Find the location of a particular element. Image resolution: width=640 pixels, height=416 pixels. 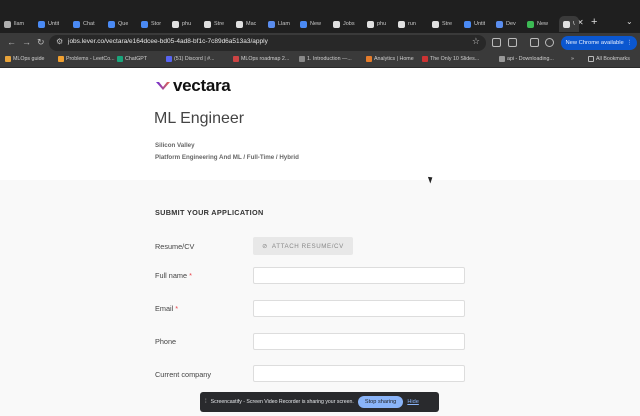

phone-input is located at coordinates (359, 341).